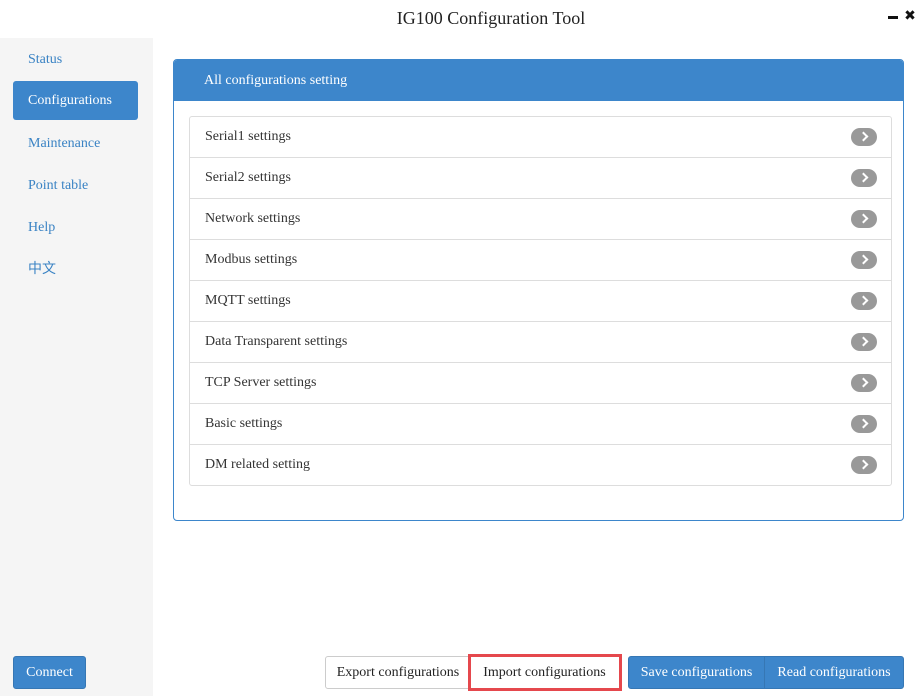  Describe the element at coordinates (75, 59) in the screenshot. I see `sidebar-item-status: Status` at that location.